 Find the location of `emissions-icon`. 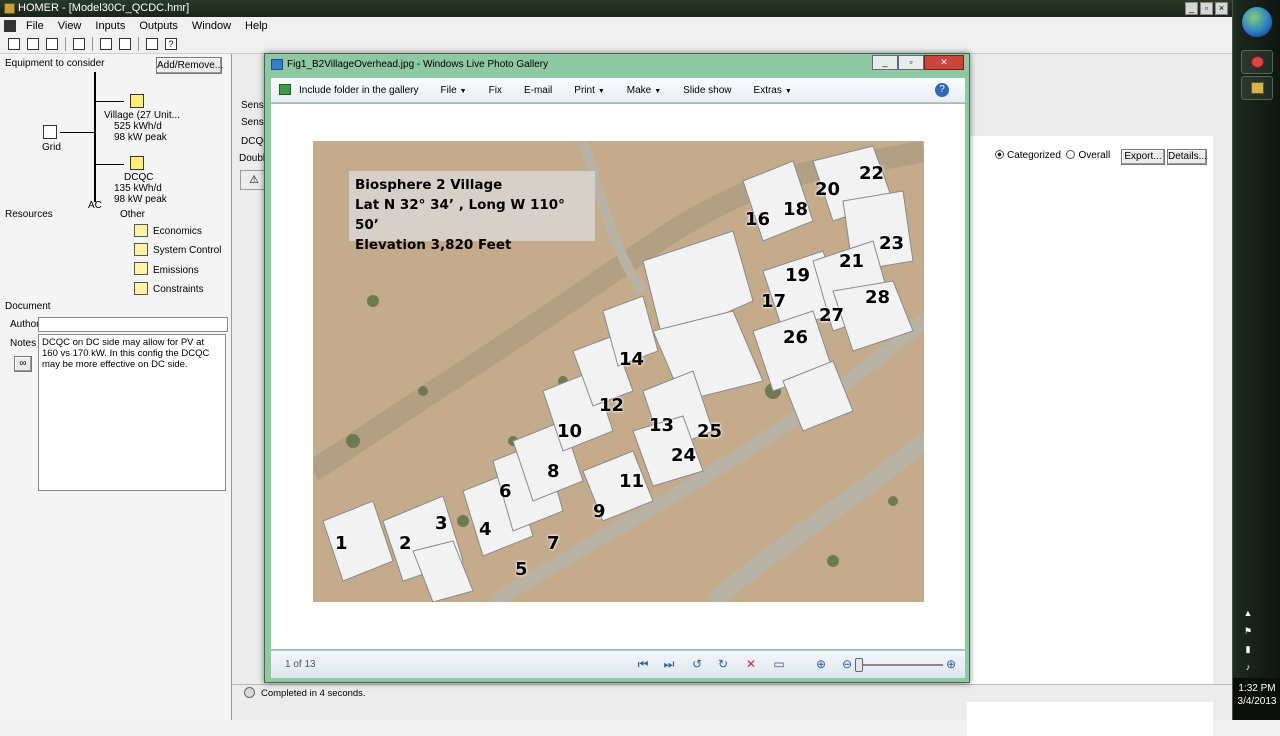

emissions-icon is located at coordinates (141, 268).